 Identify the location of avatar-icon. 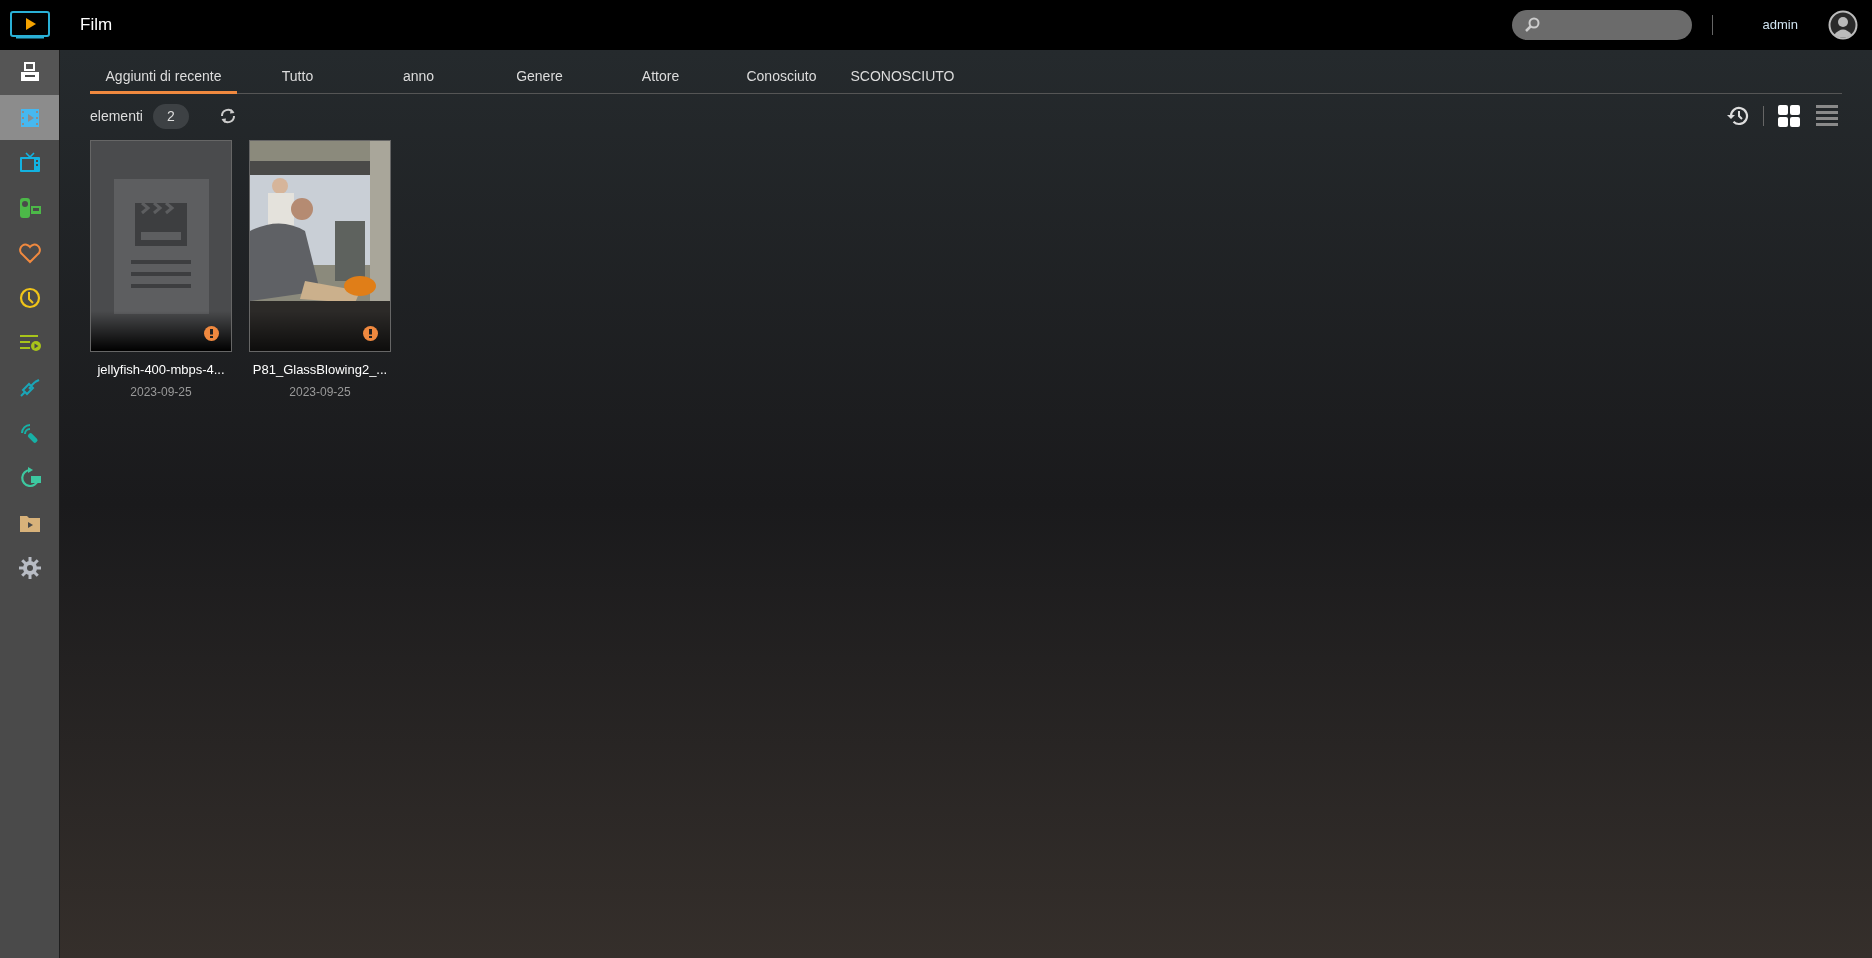
(1843, 25).